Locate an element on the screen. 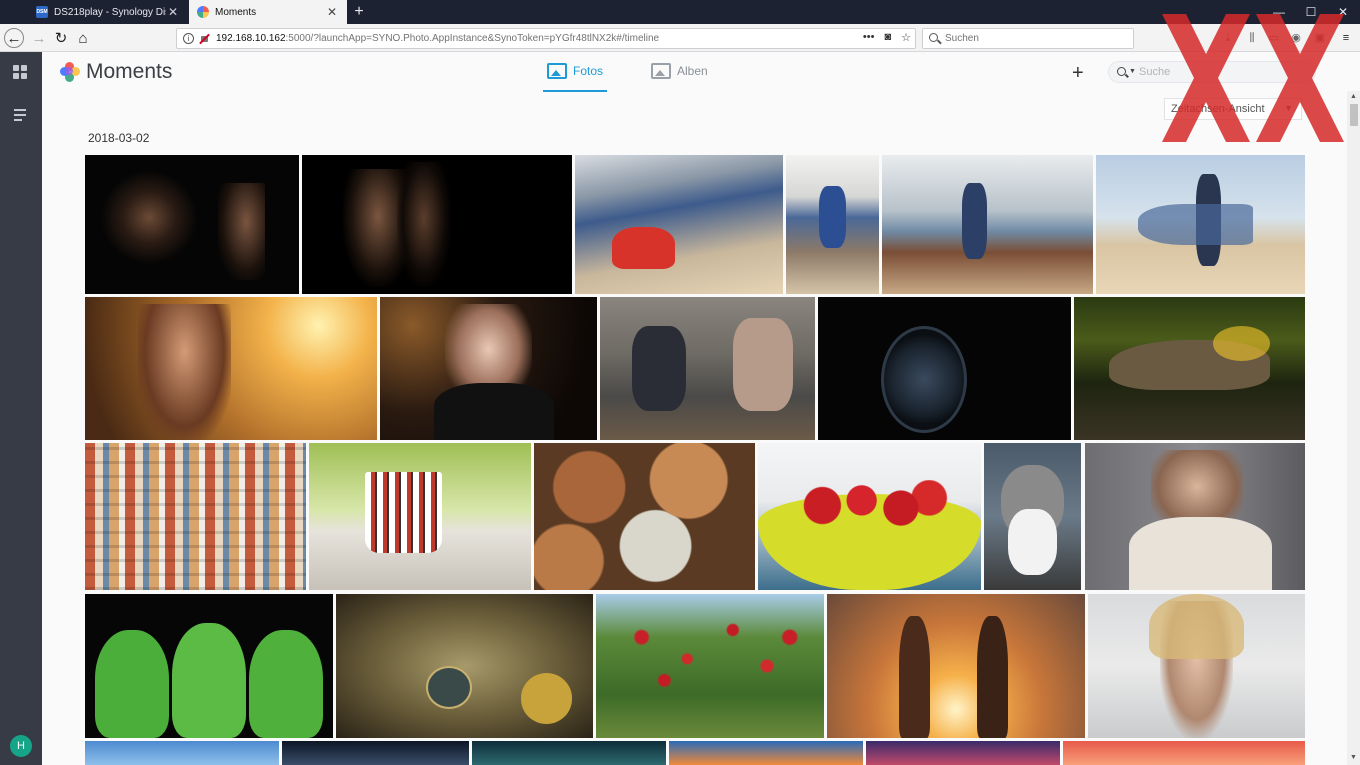 This screenshot has height=765, width=1360. photo-pocket-watch is located at coordinates (944, 368).